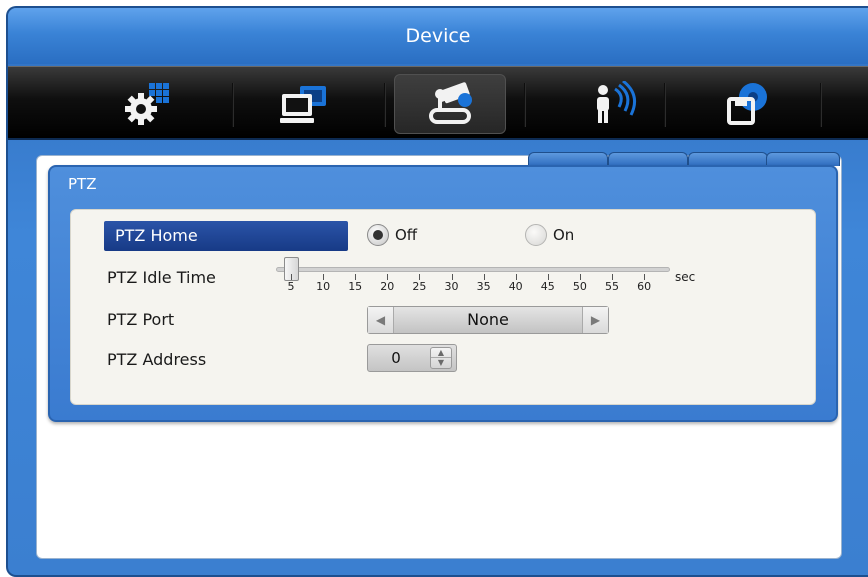 The height and width of the screenshot is (577, 868). I want to click on disk-icon, so click(747, 104).